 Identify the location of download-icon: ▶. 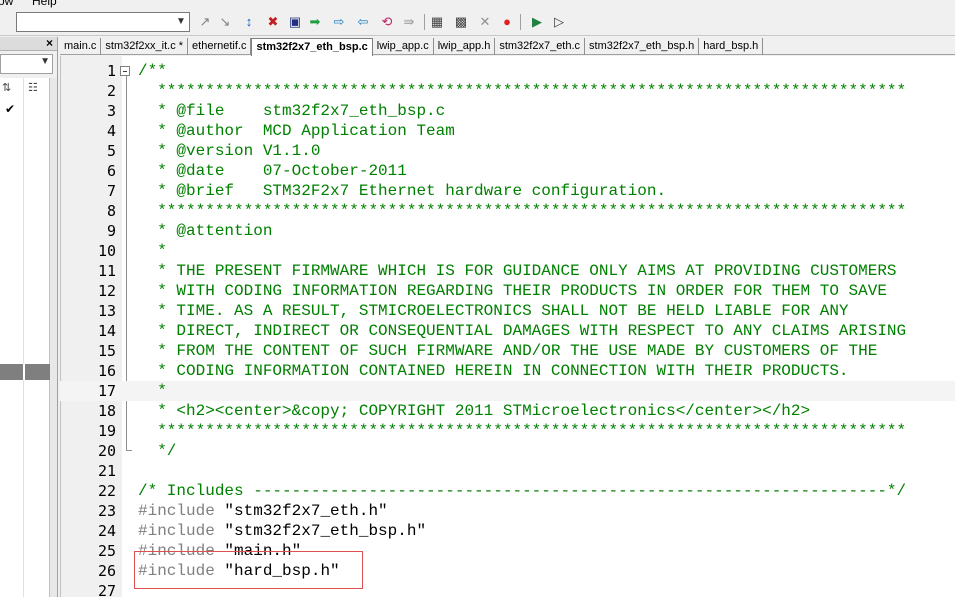
(537, 22).